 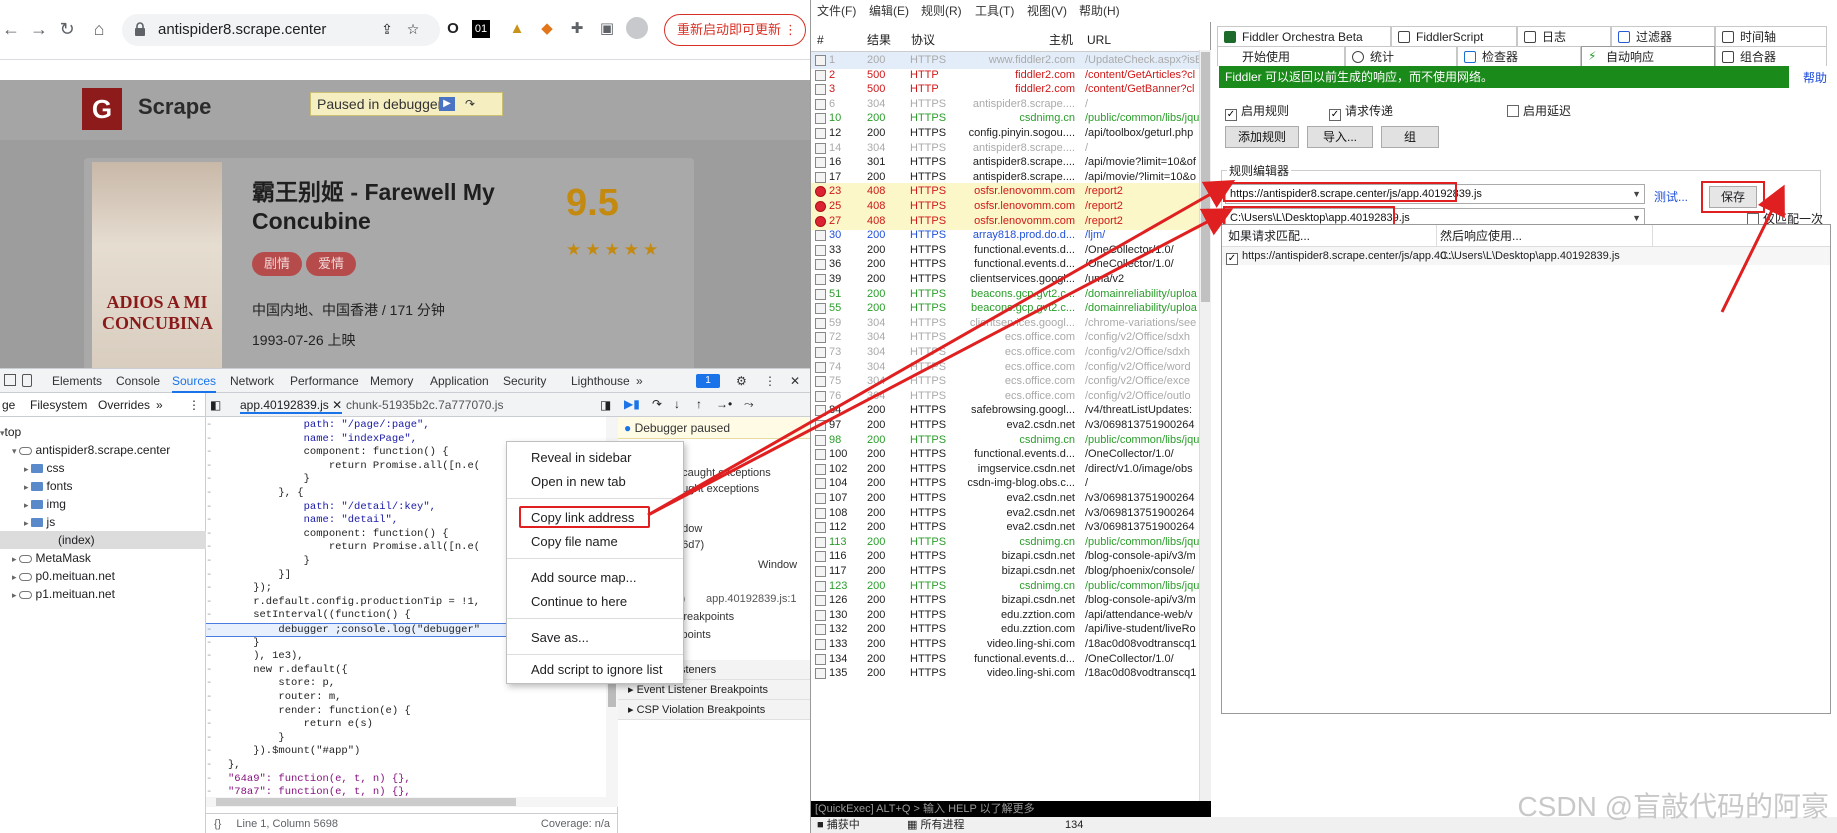 I want to click on tree-item: ▸ css, so click(x=103, y=468).